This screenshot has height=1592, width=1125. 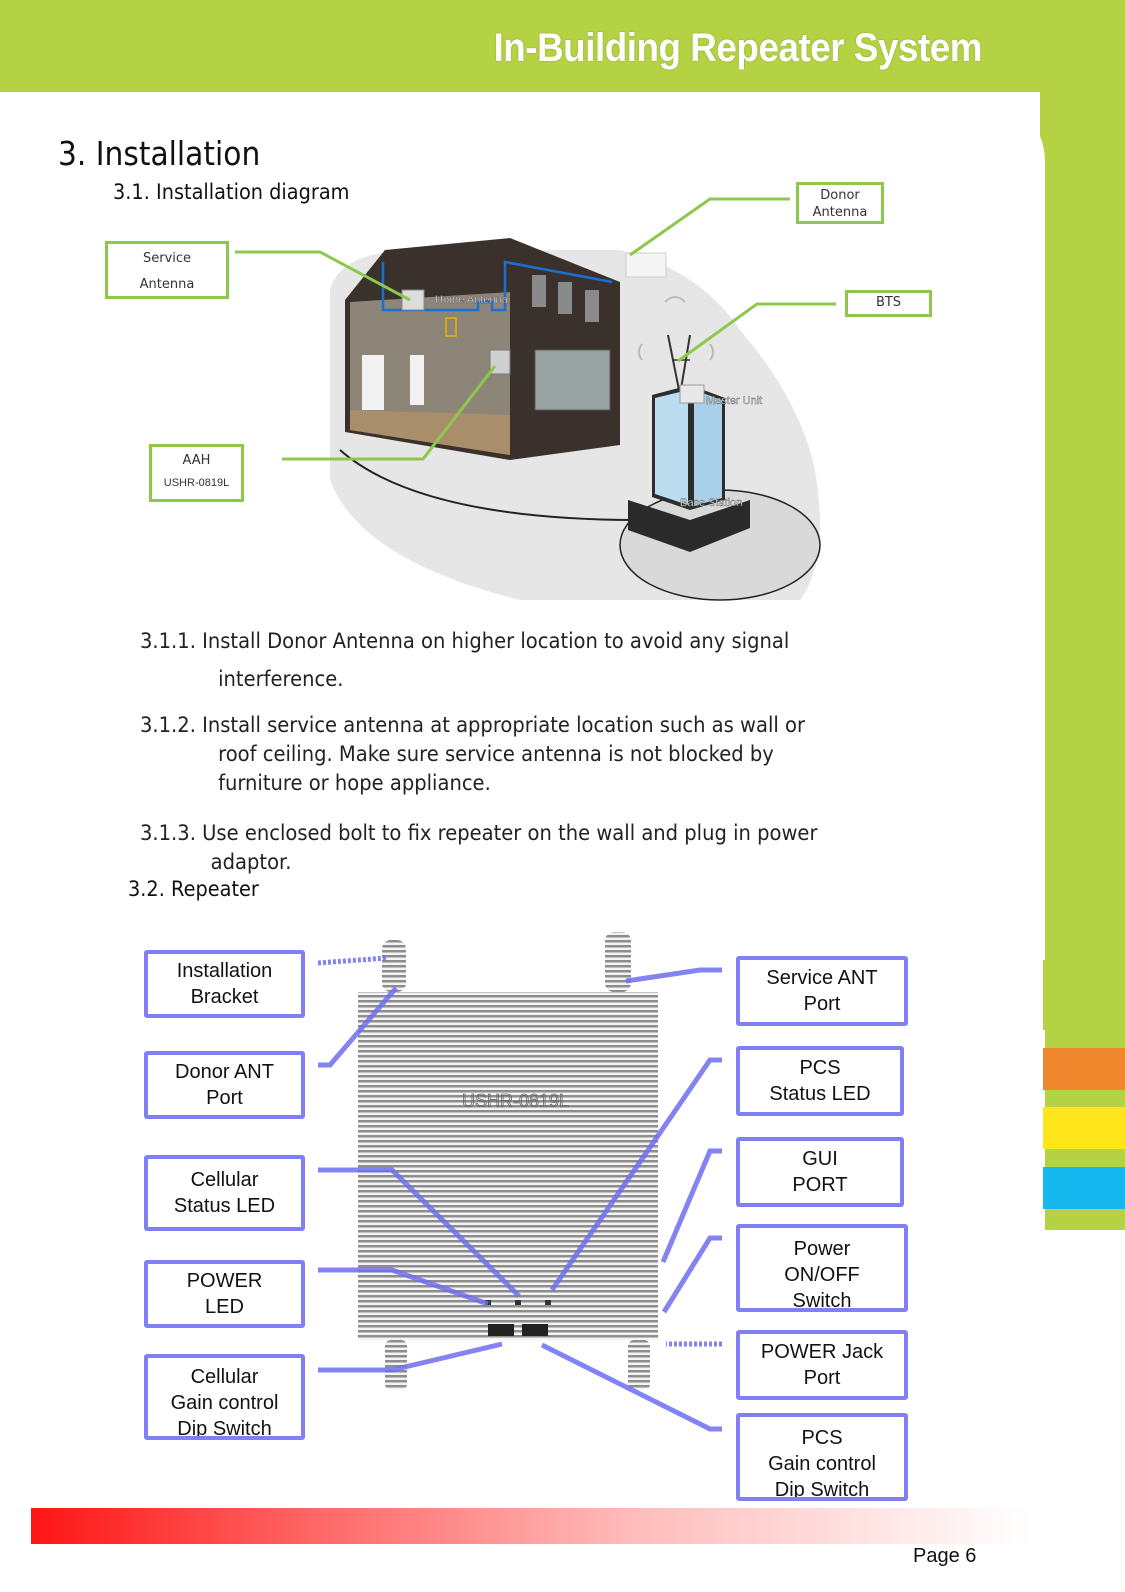 What do you see at coordinates (224, 971) in the screenshot?
I see `label-text: Installation` at bounding box center [224, 971].